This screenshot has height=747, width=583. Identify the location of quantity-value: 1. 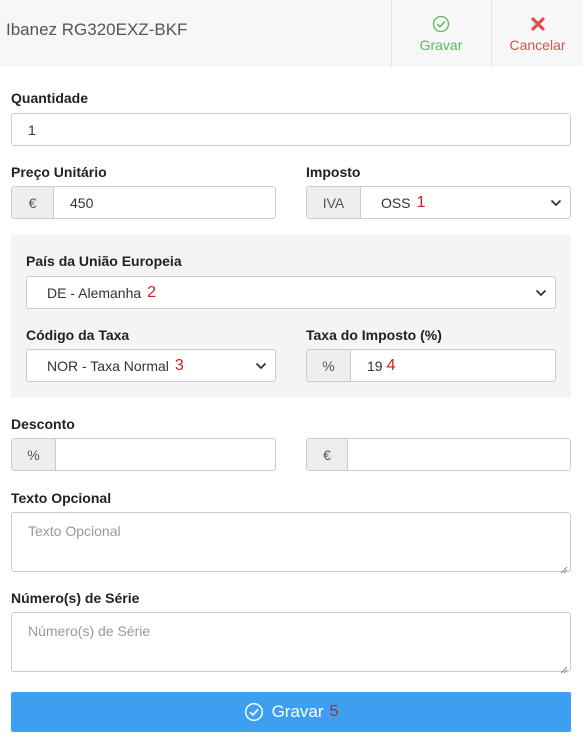
(32, 129).